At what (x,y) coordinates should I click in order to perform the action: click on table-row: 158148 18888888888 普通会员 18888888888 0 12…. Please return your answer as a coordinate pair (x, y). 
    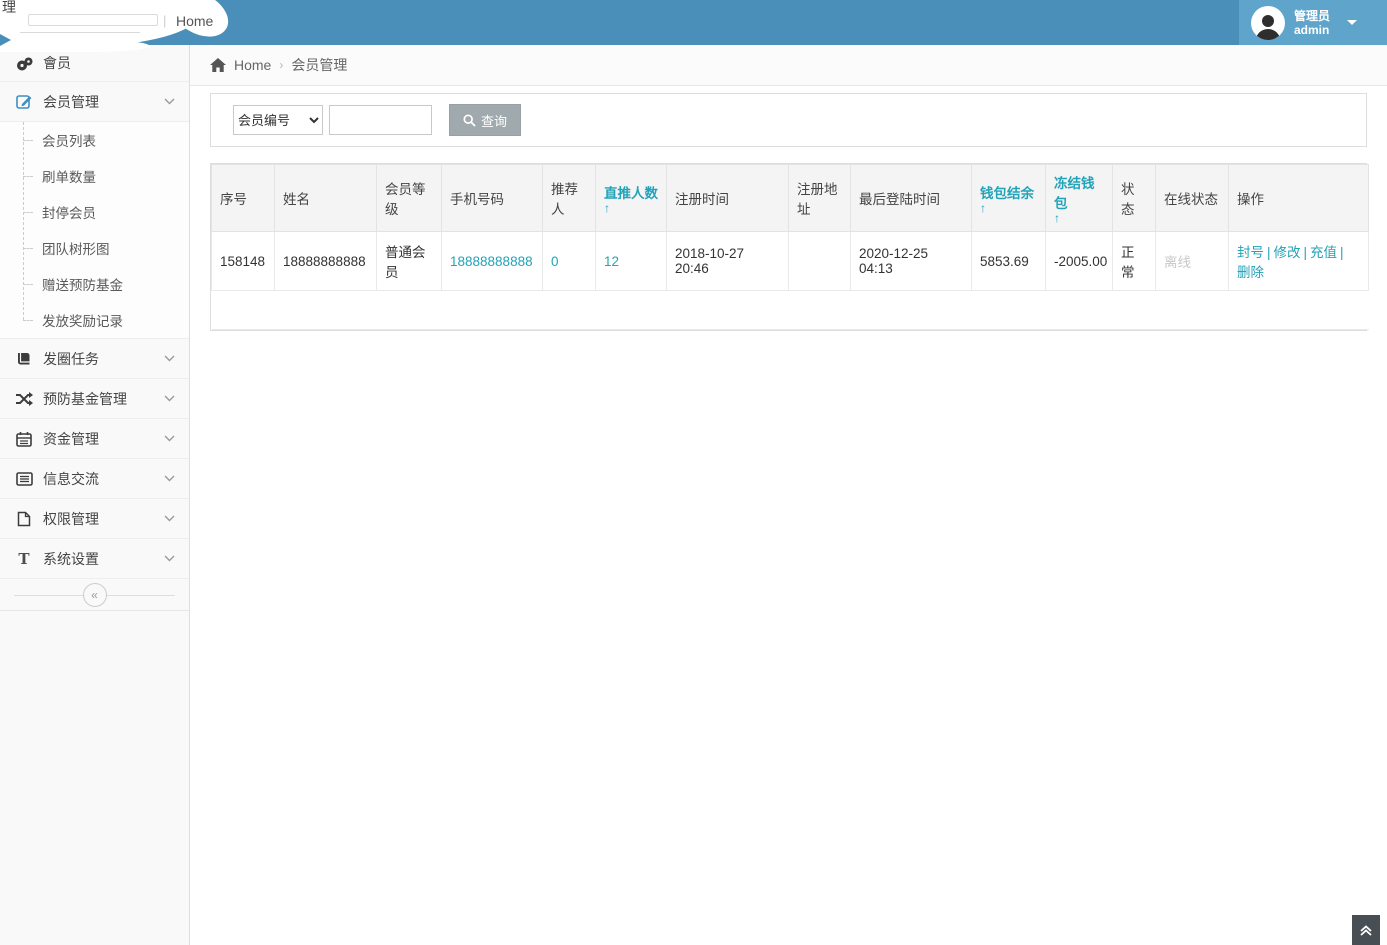
    Looking at the image, I should click on (790, 261).